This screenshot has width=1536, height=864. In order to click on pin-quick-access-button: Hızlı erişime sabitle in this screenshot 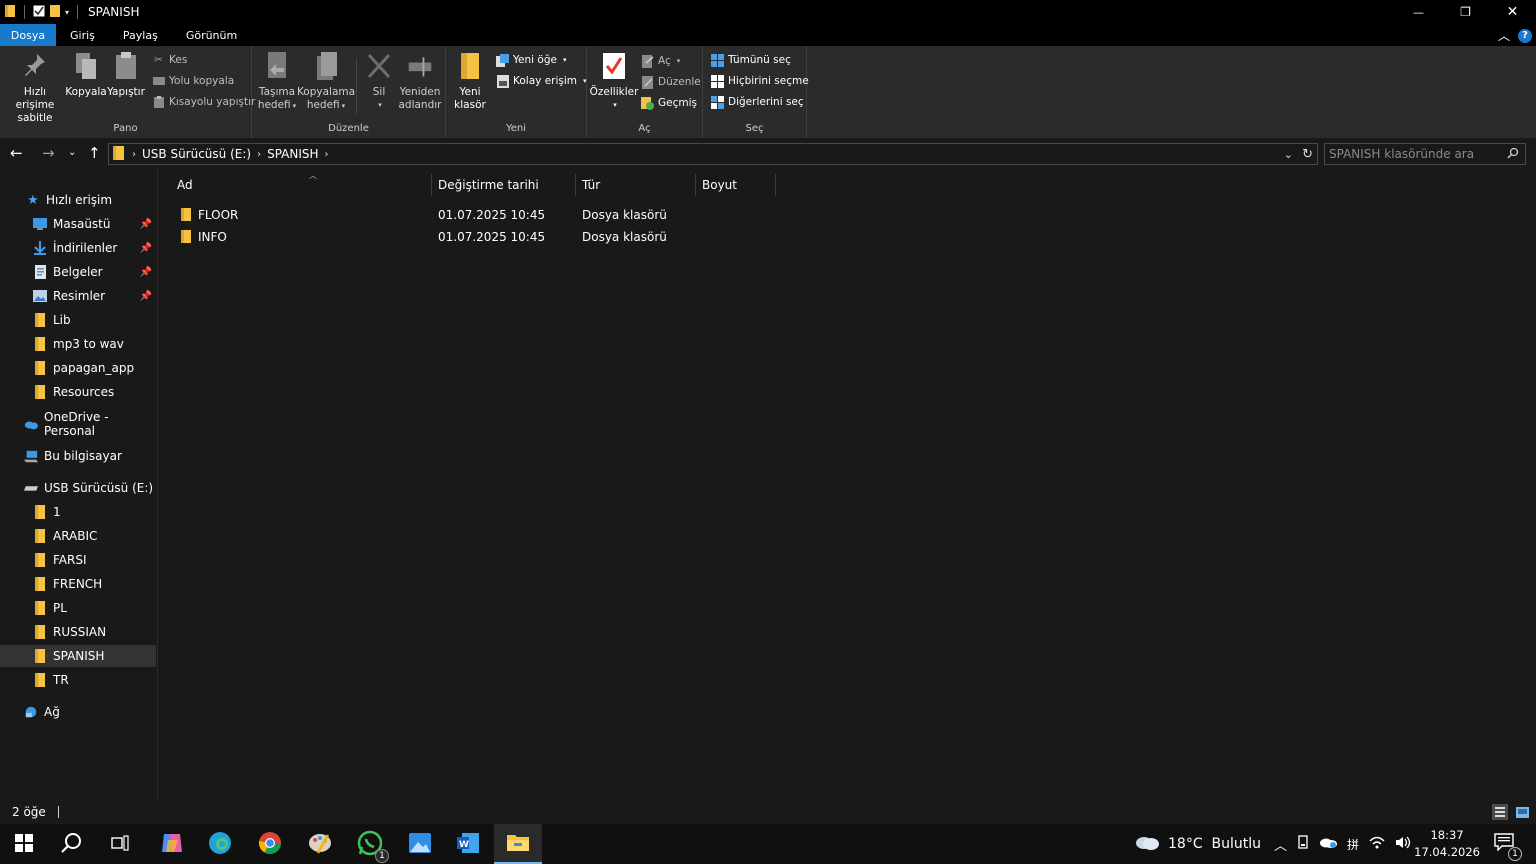, I will do `click(35, 87)`.